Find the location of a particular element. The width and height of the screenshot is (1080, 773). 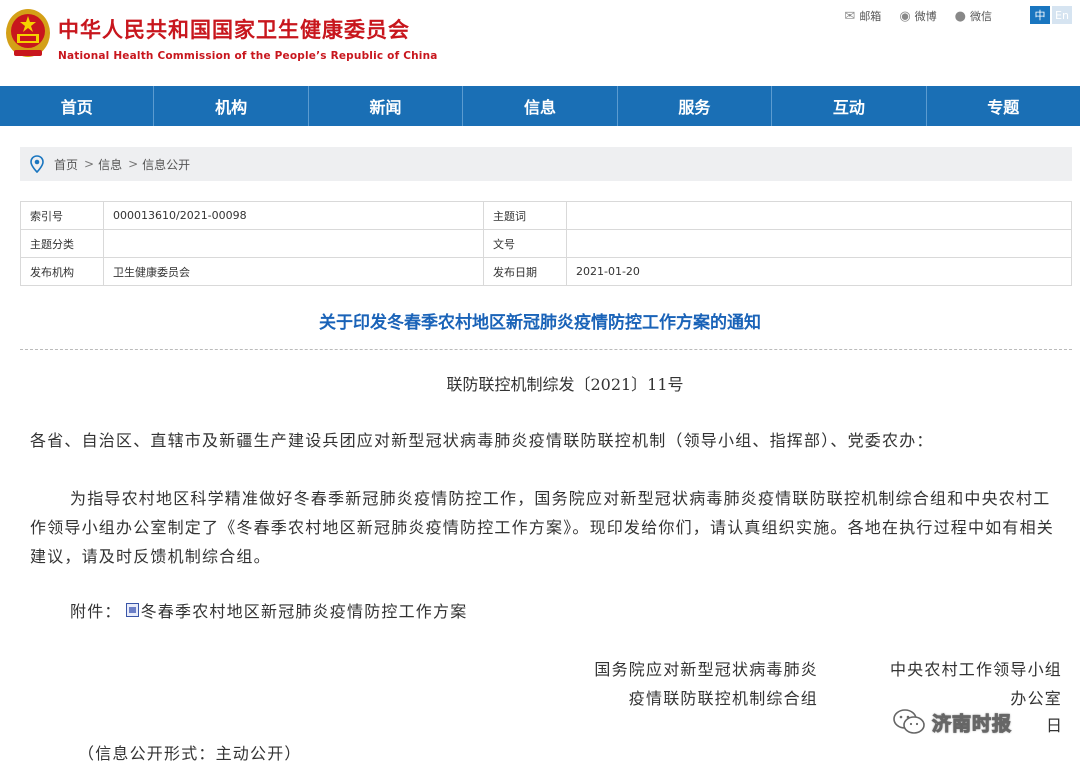

nav-item-news: 新闻 is located at coordinates (386, 106).